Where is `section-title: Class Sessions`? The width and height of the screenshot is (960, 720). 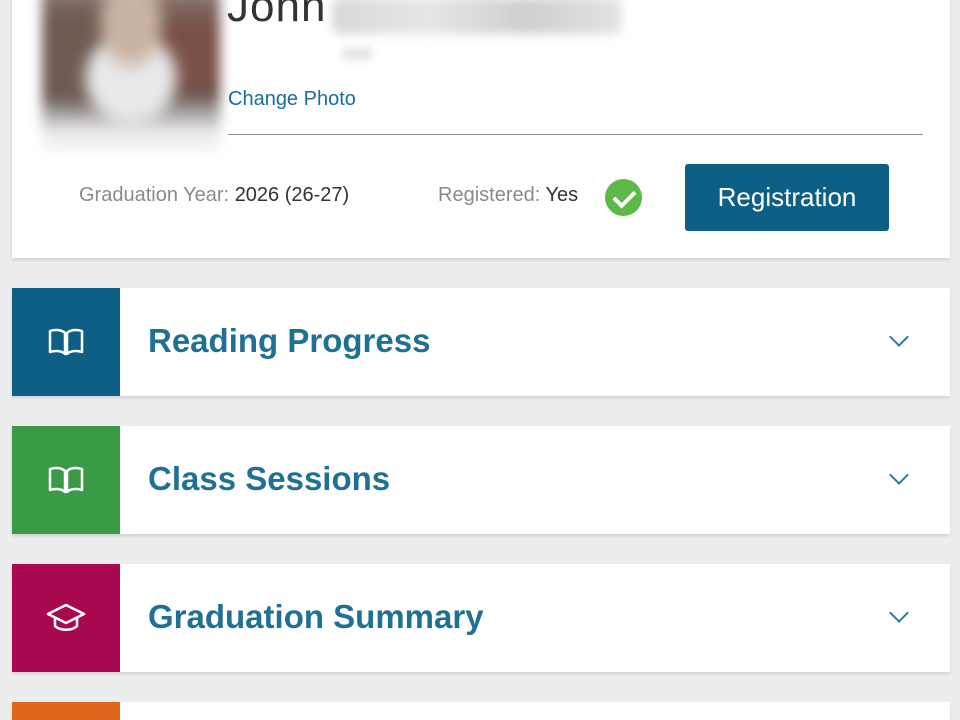
section-title: Class Sessions is located at coordinates (269, 478).